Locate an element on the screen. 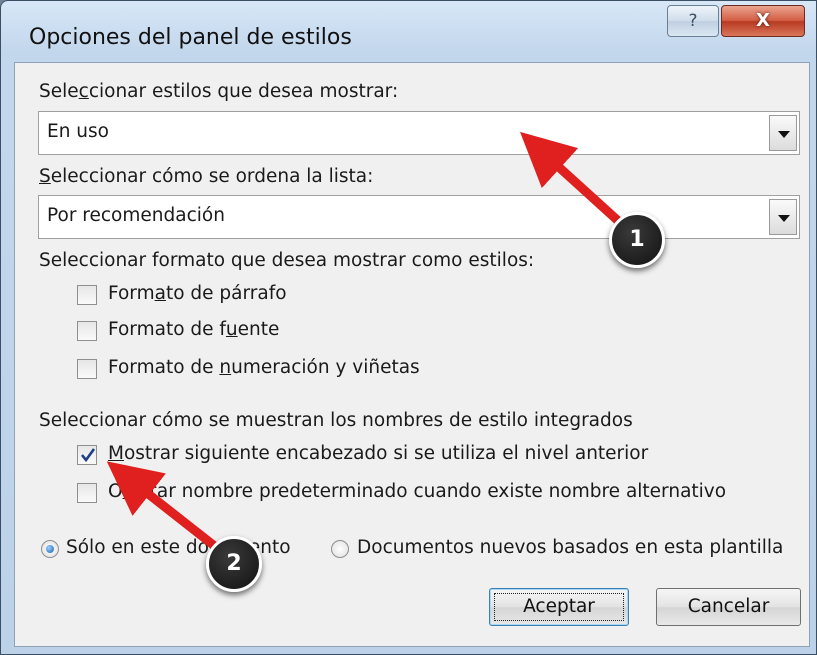  paragraph-format-checkbox is located at coordinates (87, 295).